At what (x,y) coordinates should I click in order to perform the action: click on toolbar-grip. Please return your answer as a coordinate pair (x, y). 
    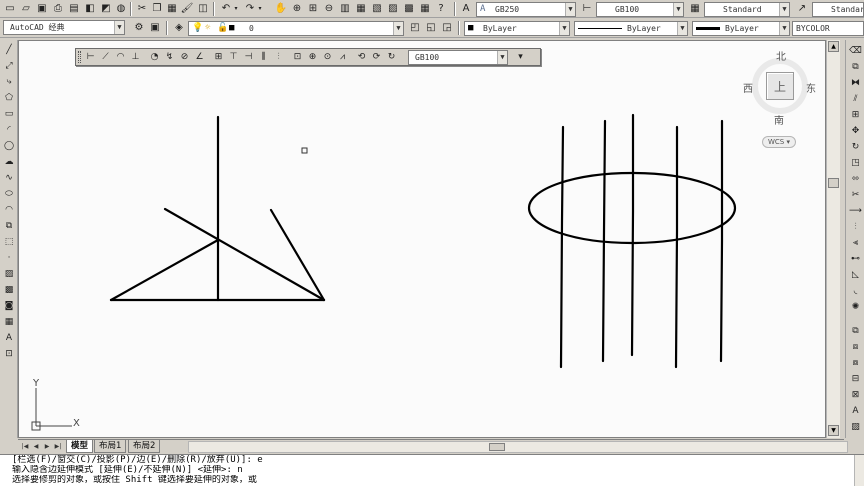
    Looking at the image, I should click on (79, 57).